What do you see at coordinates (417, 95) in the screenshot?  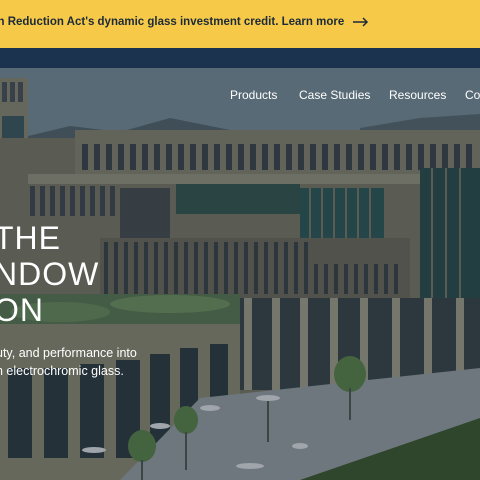 I see `nav-resources: Resources` at bounding box center [417, 95].